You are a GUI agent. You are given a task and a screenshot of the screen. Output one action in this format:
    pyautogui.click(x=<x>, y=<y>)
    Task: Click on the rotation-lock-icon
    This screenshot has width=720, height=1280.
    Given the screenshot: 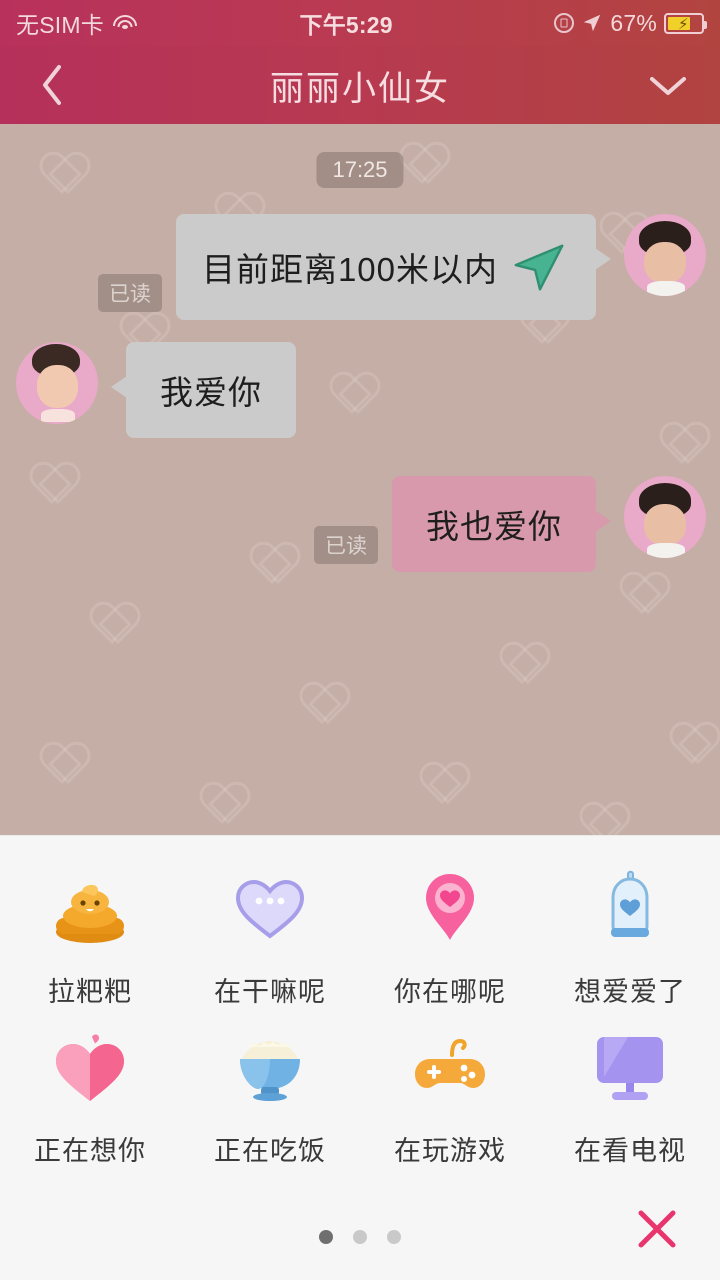 What is the action you would take?
    pyautogui.click(x=564, y=23)
    